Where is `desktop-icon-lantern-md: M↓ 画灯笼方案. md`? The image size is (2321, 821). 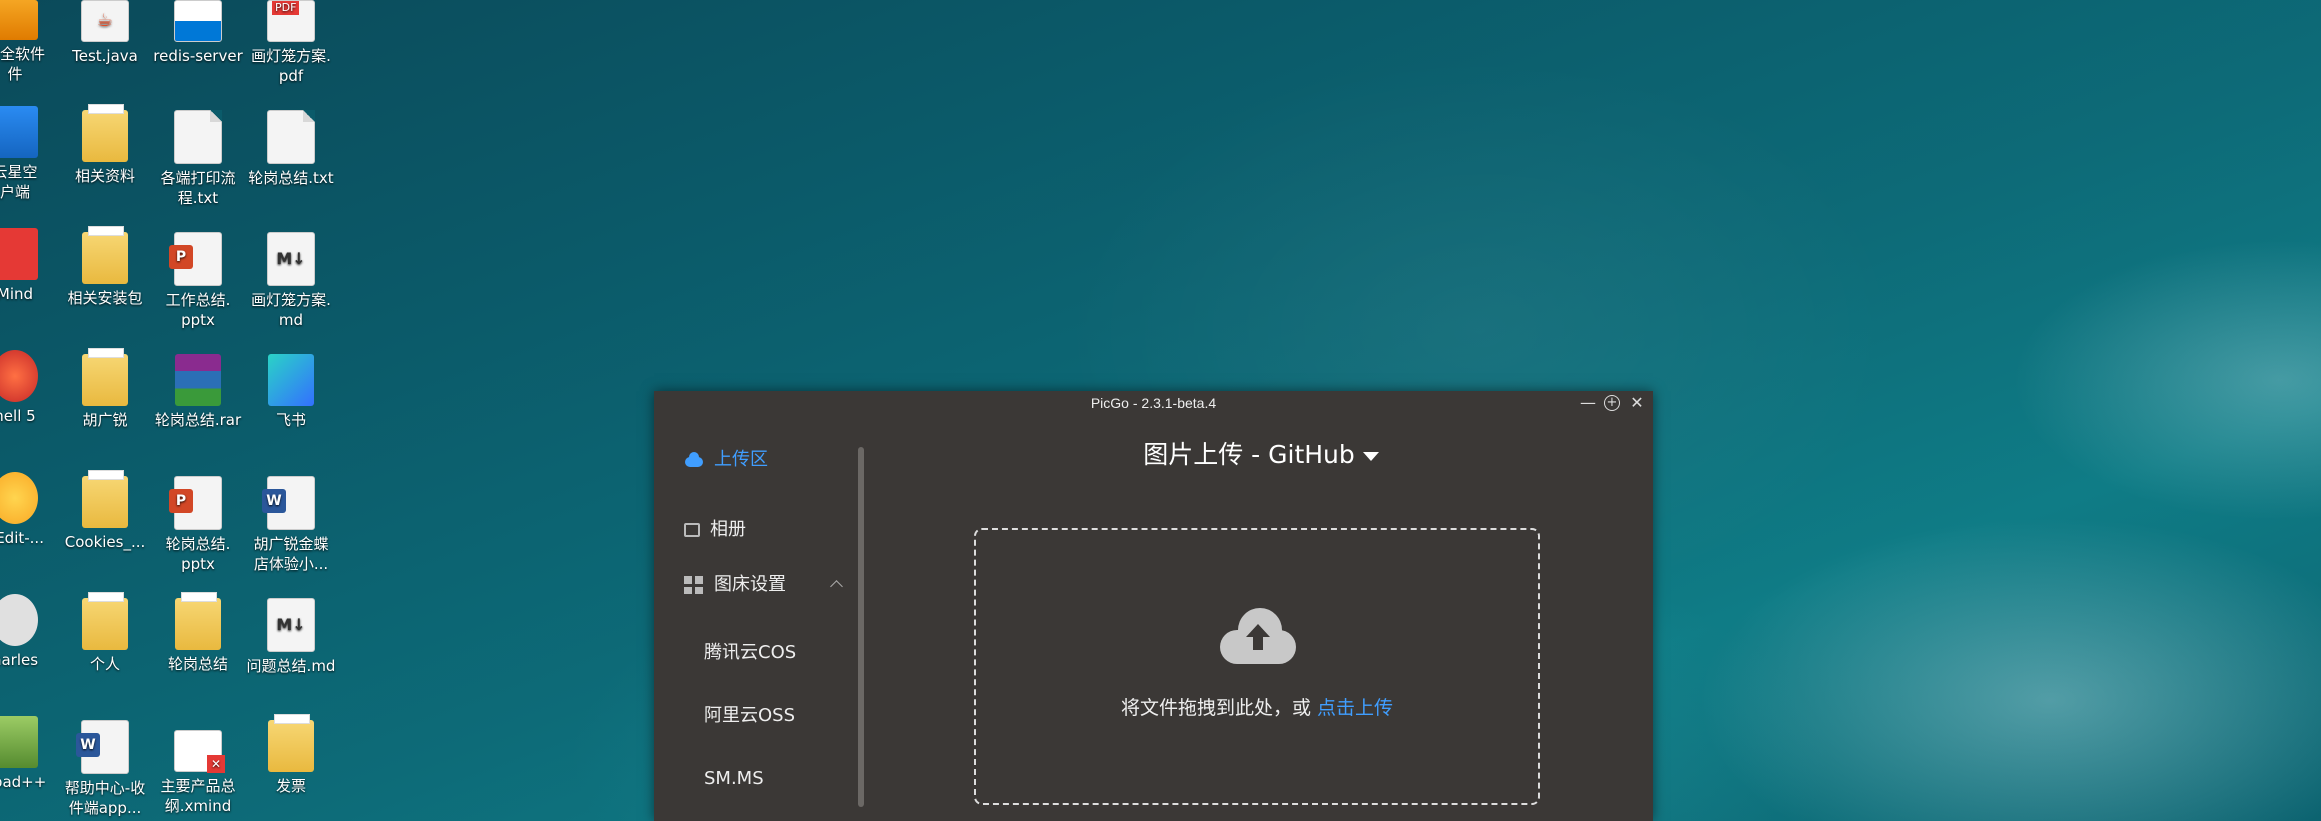 desktop-icon-lantern-md: M↓ 画灯笼方案. md is located at coordinates (291, 281).